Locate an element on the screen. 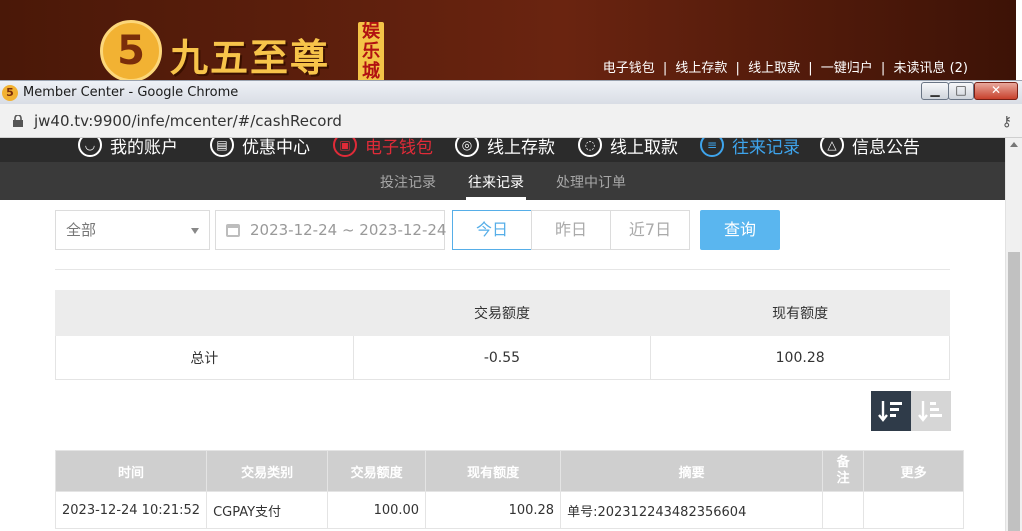  nav-promotions: ▤ 优惠中心 is located at coordinates (260, 149).